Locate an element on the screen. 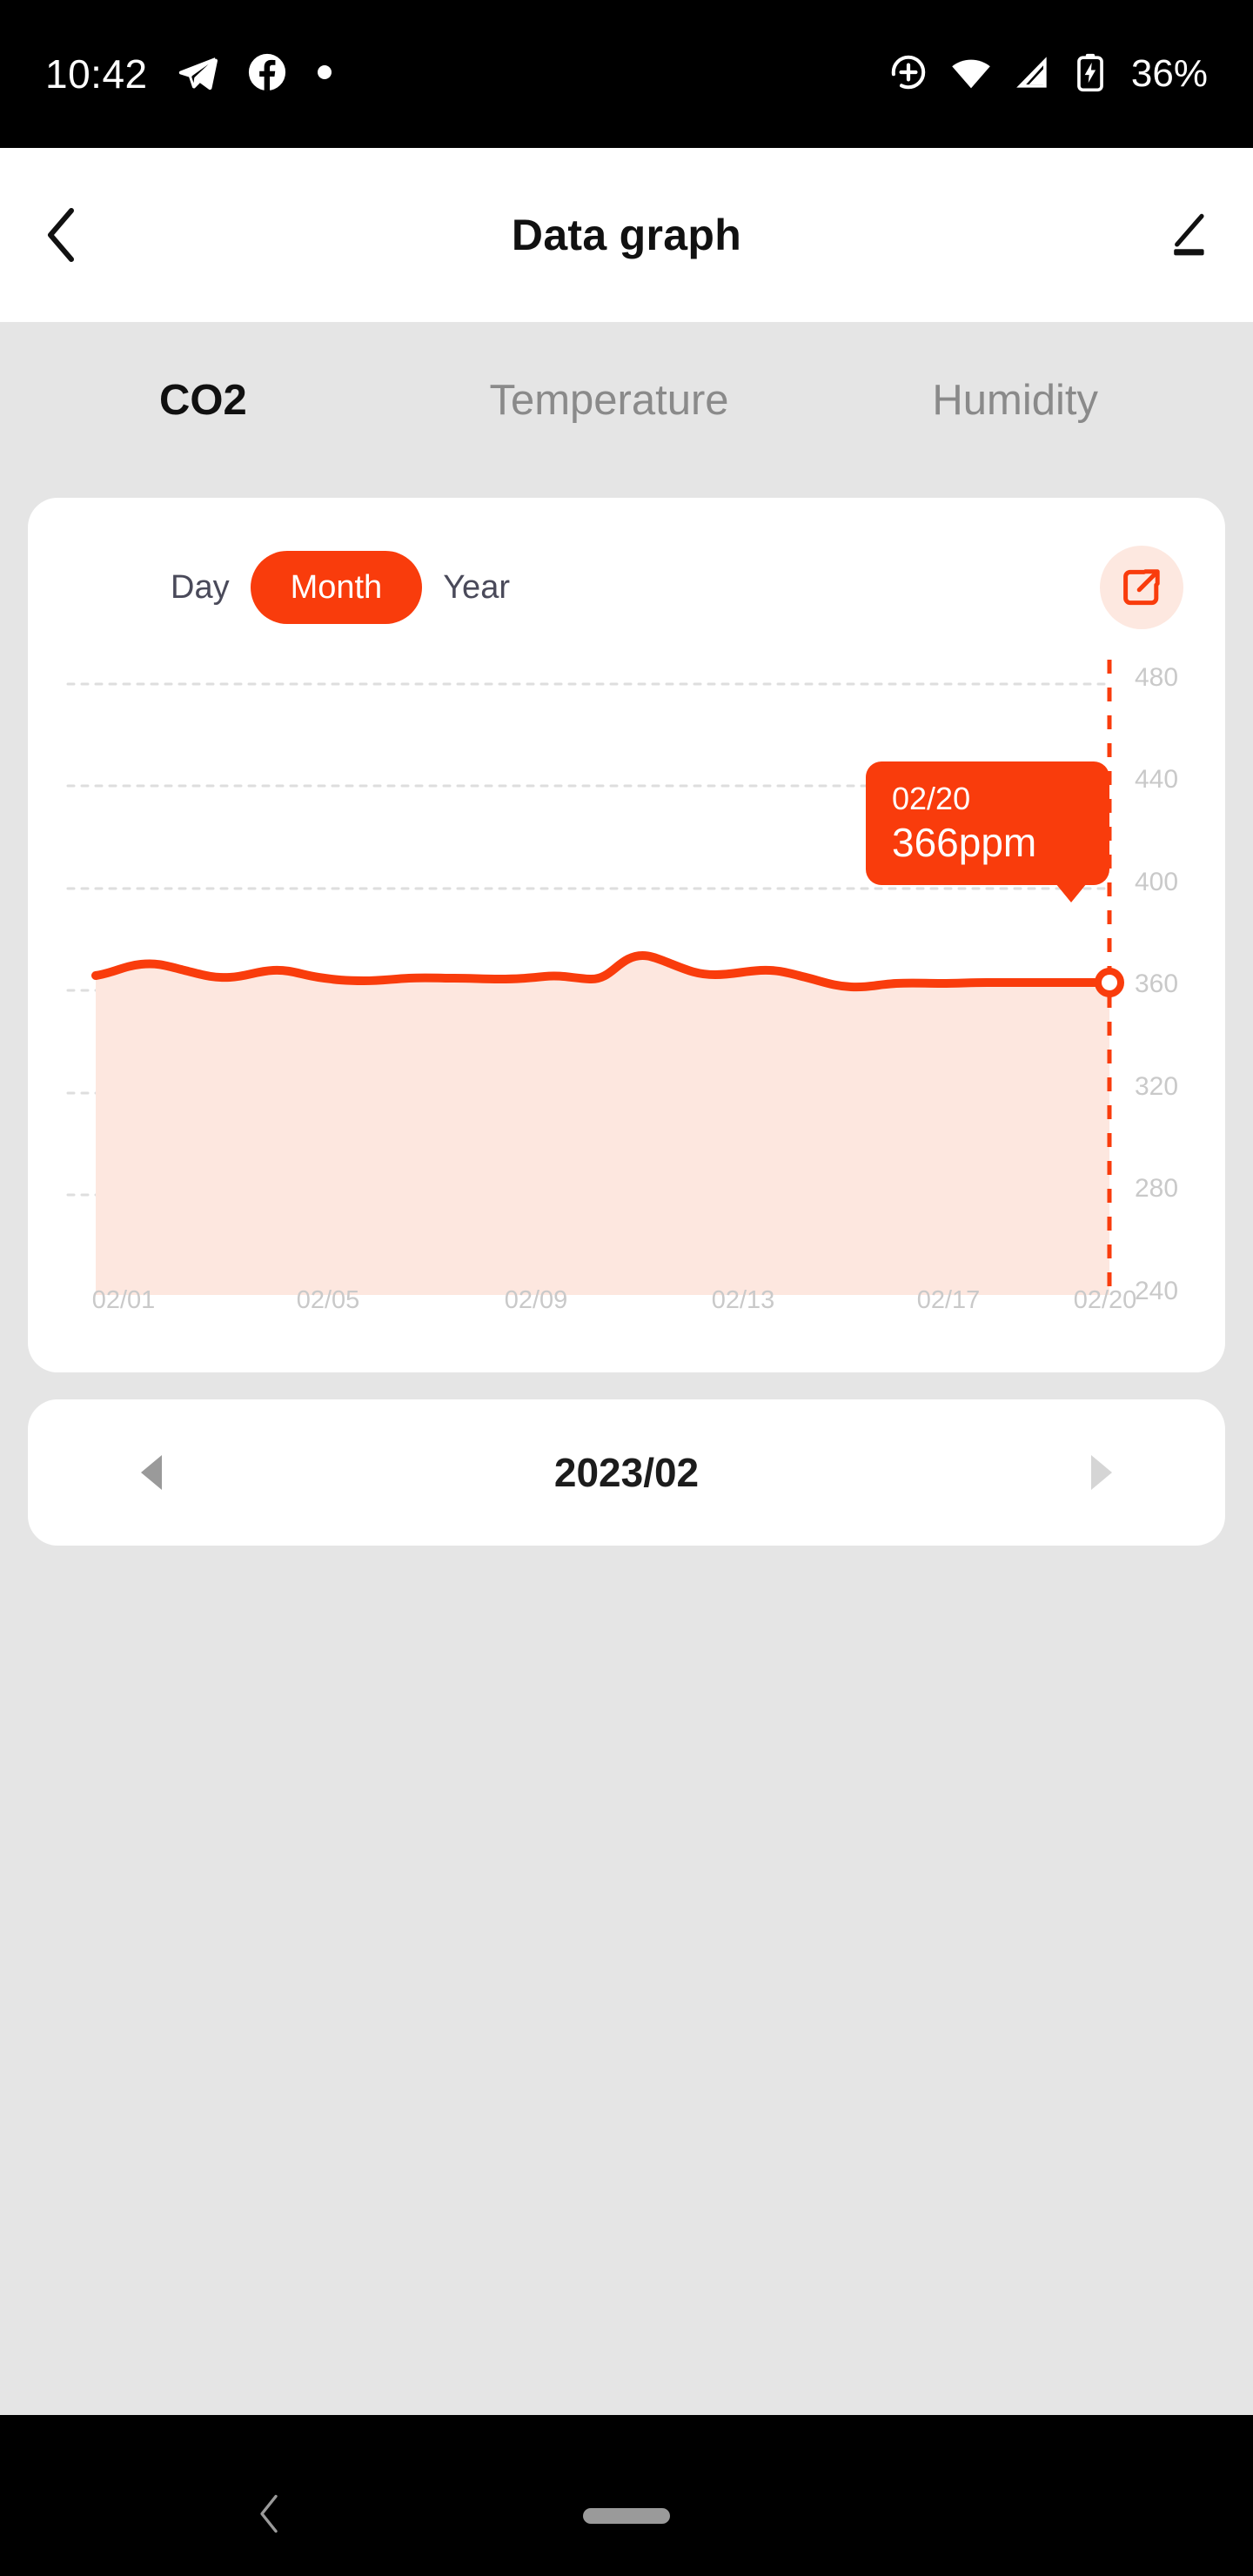  android-home-pill is located at coordinates (626, 2516).